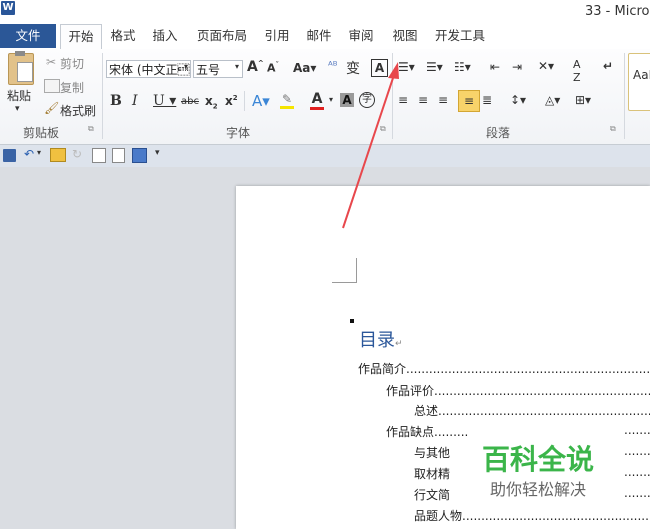 The image size is (650, 529). Describe the element at coordinates (393, 70) in the screenshot. I see `arrow-head` at that location.